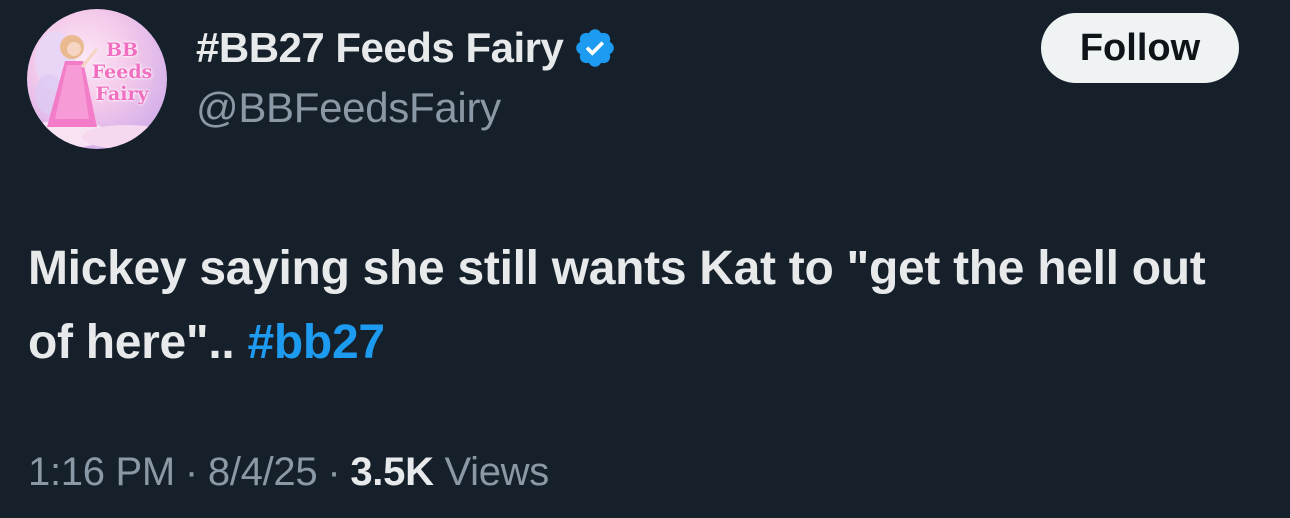  What do you see at coordinates (496, 472) in the screenshot?
I see `views-label: Views` at bounding box center [496, 472].